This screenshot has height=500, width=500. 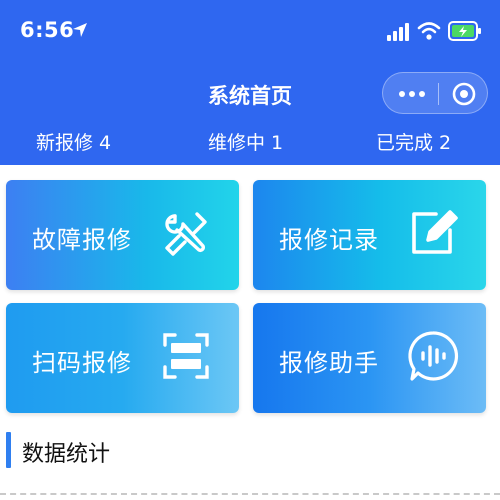 I want to click on dashed-divider, so click(x=250, y=494).